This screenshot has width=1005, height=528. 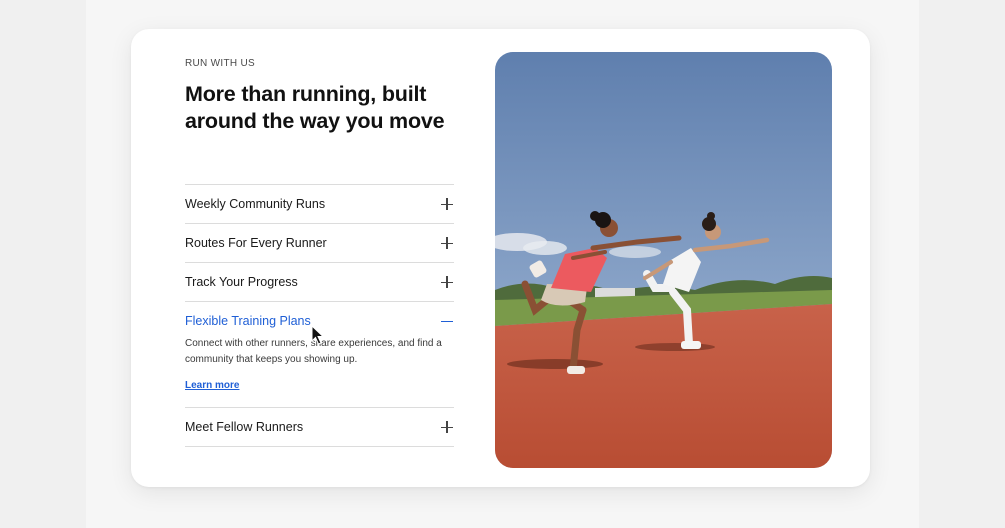 I want to click on accordion-title: Track Your Progress, so click(x=241, y=282).